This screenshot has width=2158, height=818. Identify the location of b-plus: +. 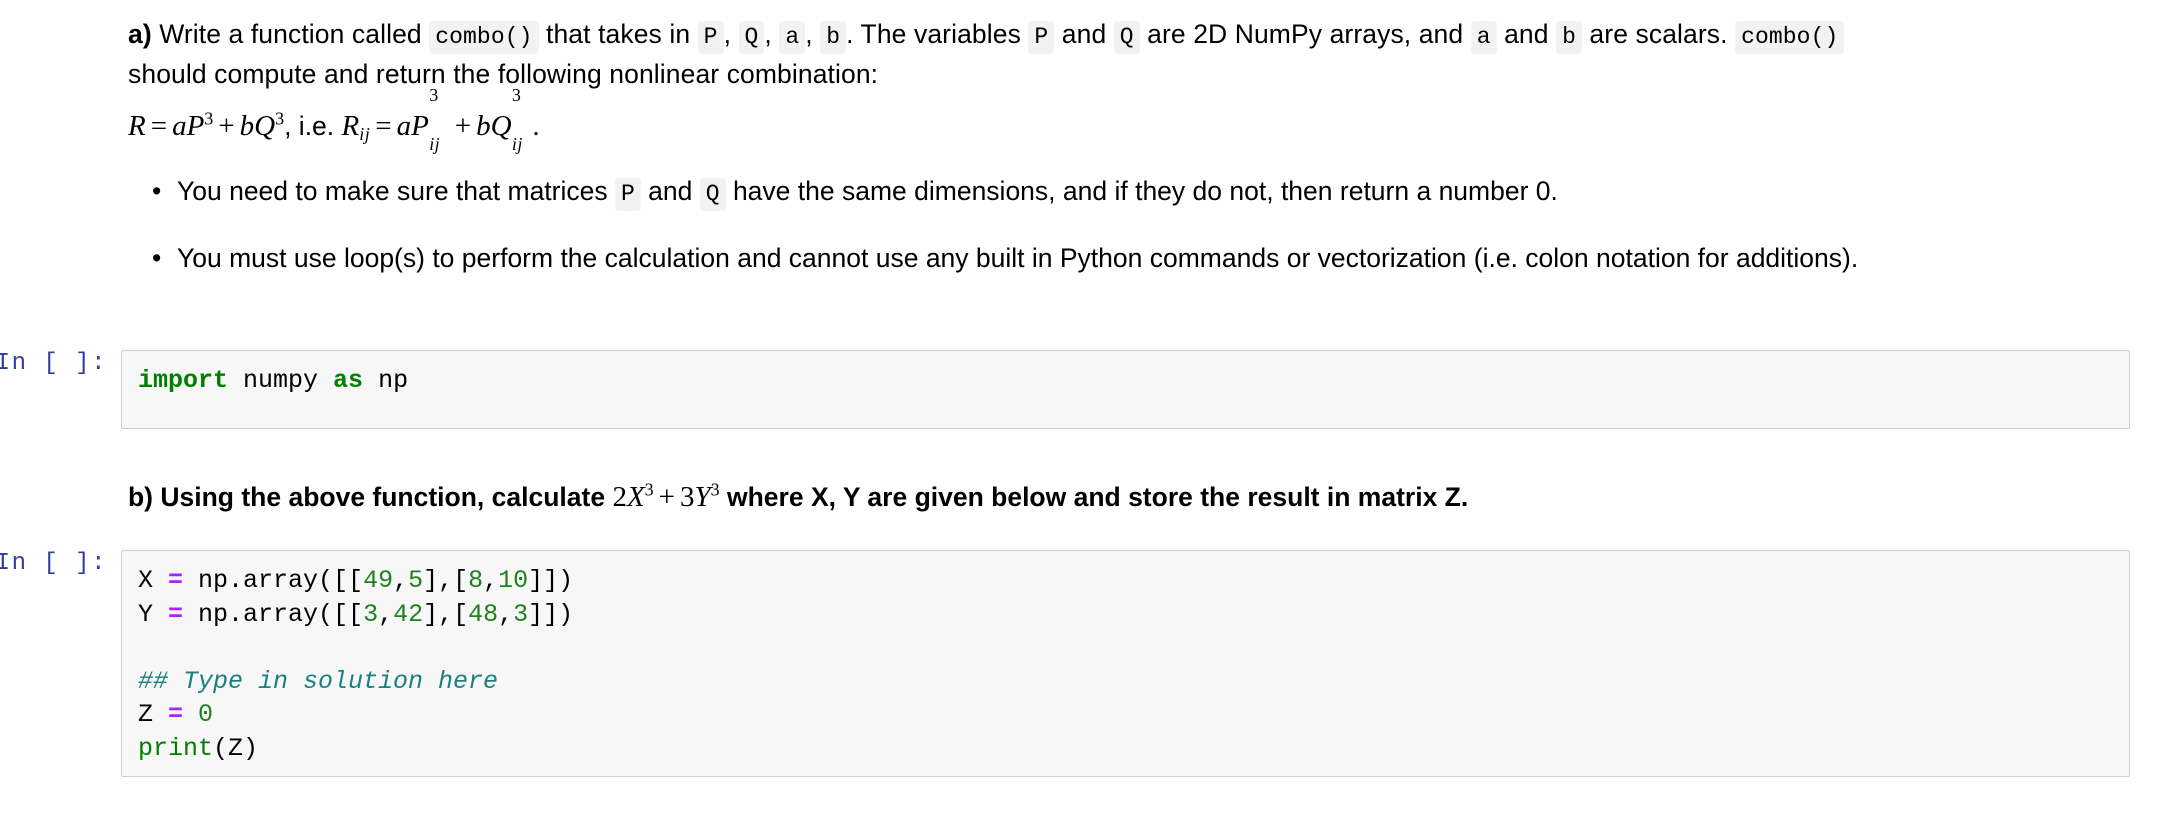
(666, 497).